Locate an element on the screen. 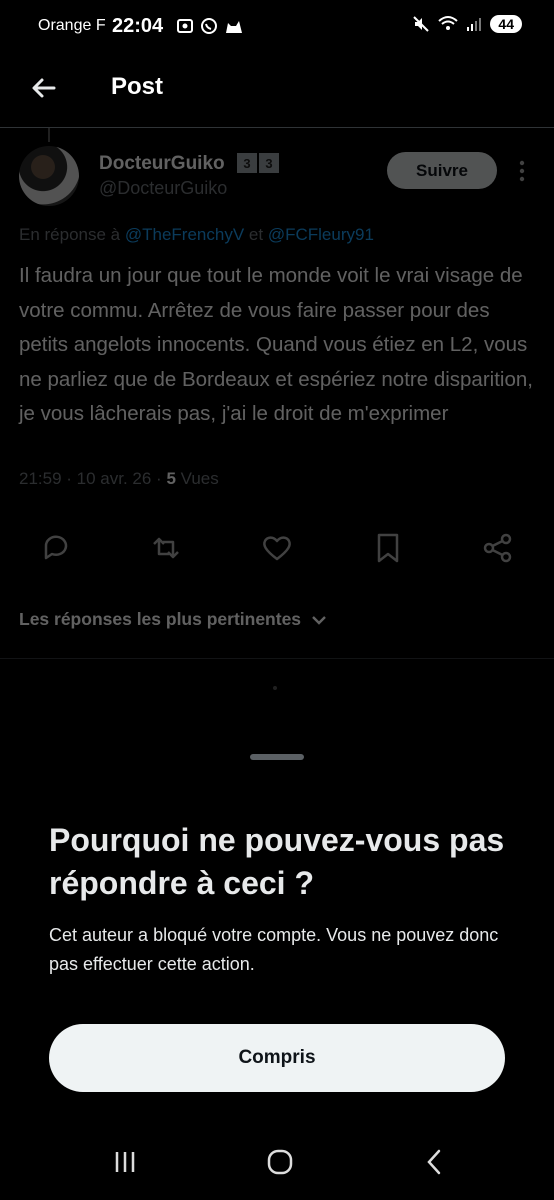 The height and width of the screenshot is (1200, 554). reply-context: En réponse à @TheFrenchyV et @FCFleury91 is located at coordinates (196, 235).